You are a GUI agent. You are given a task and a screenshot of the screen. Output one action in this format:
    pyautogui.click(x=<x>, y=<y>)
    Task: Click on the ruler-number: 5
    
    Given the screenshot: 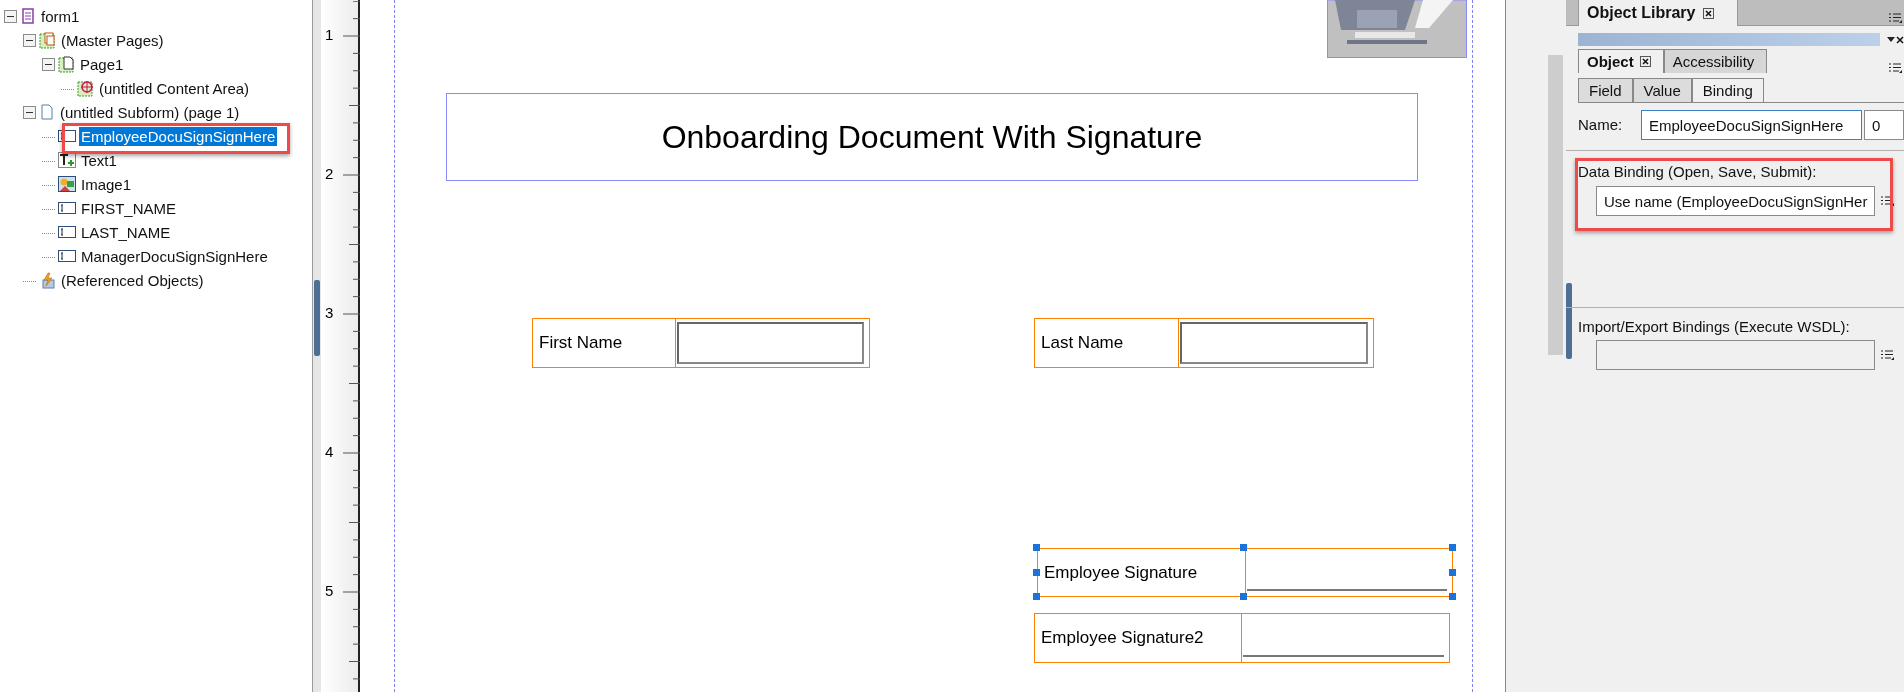 What is the action you would take?
    pyautogui.click(x=329, y=590)
    